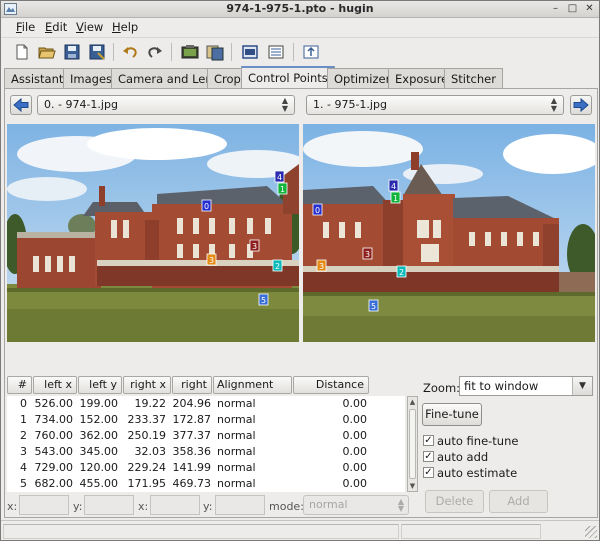 This screenshot has width=600, height=541. Describe the element at coordinates (276, 52) in the screenshot. I see `image-properties-icon` at that location.